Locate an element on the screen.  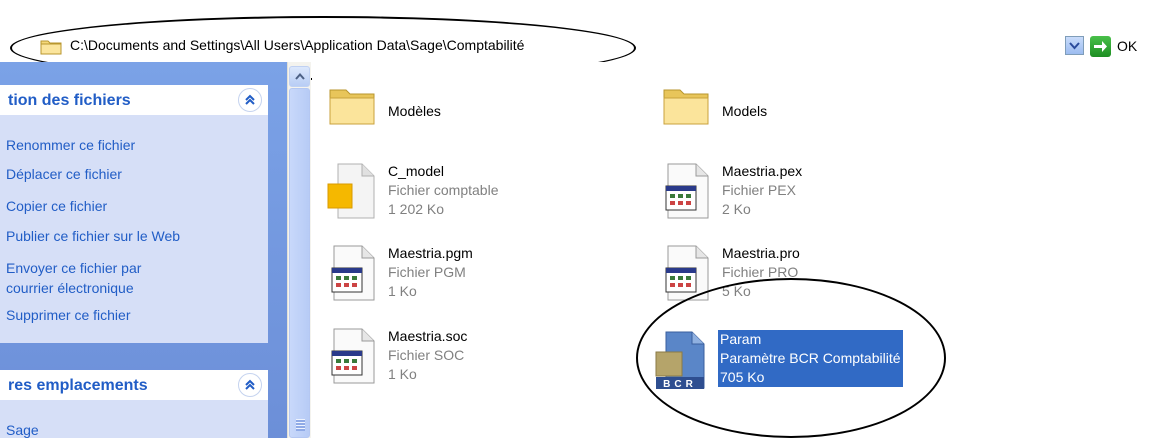
file-item-maestria-pgm: Maestria.pgm Fichier PGM 1 Ko is located at coordinates (399, 273).